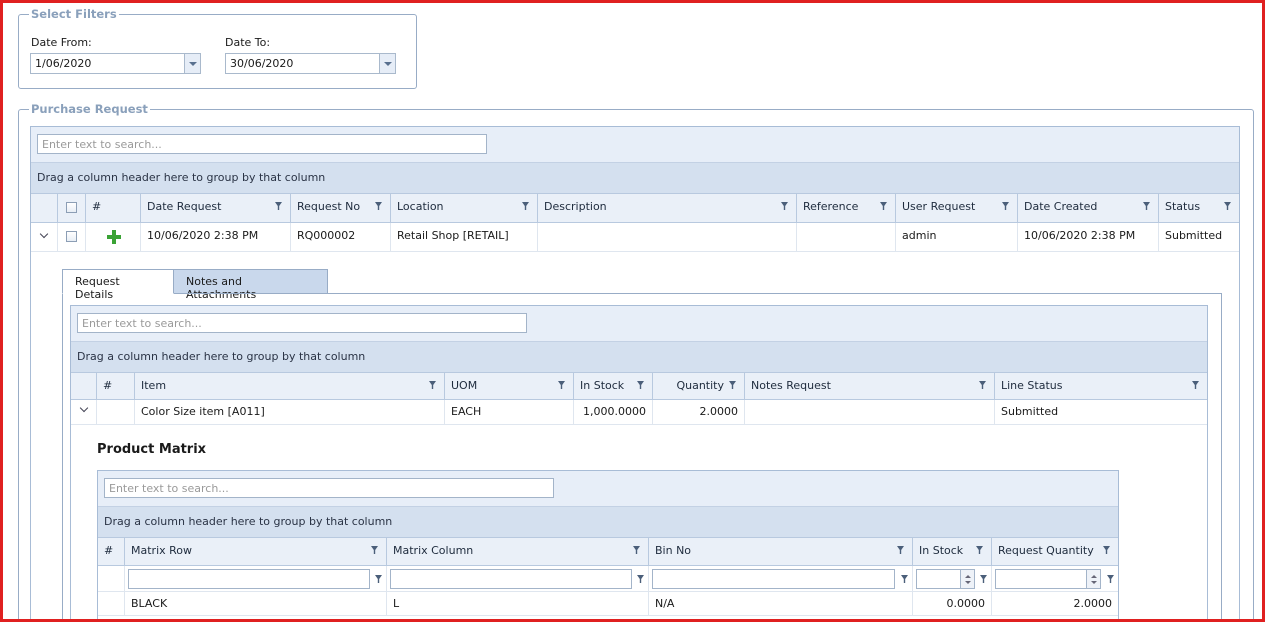 The image size is (1265, 622). What do you see at coordinates (216, 208) in the screenshot?
I see `column-header-date-request: Date Request` at bounding box center [216, 208].